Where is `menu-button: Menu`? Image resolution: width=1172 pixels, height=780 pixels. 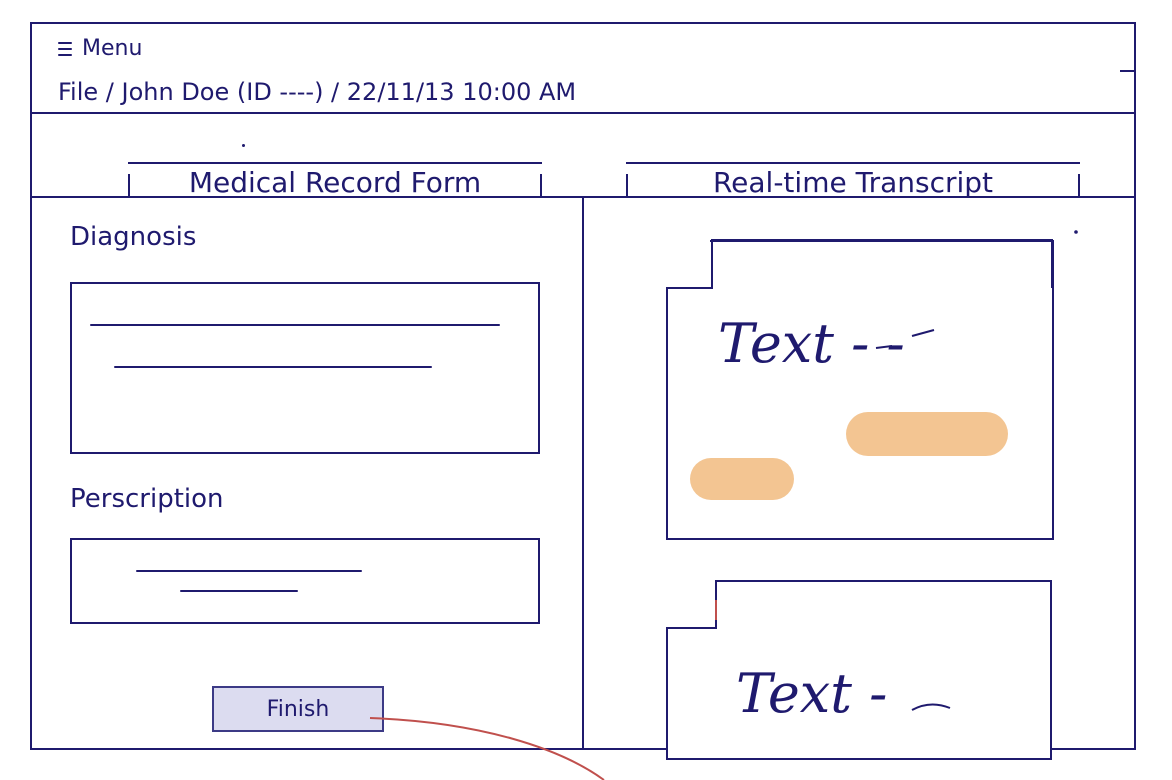
menu-button: Menu is located at coordinates (100, 48).